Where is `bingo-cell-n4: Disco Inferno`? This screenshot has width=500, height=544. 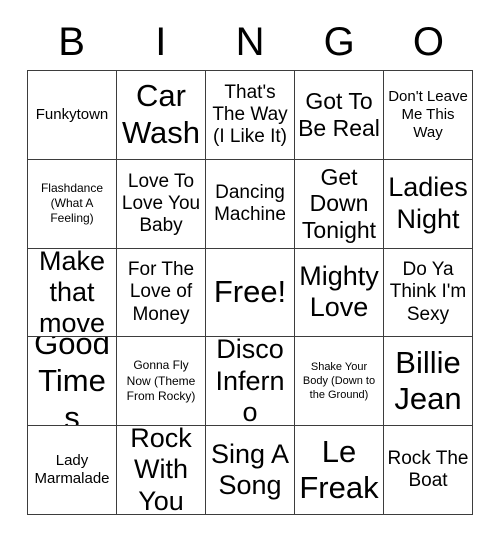 bingo-cell-n4: Disco Inferno is located at coordinates (250, 382).